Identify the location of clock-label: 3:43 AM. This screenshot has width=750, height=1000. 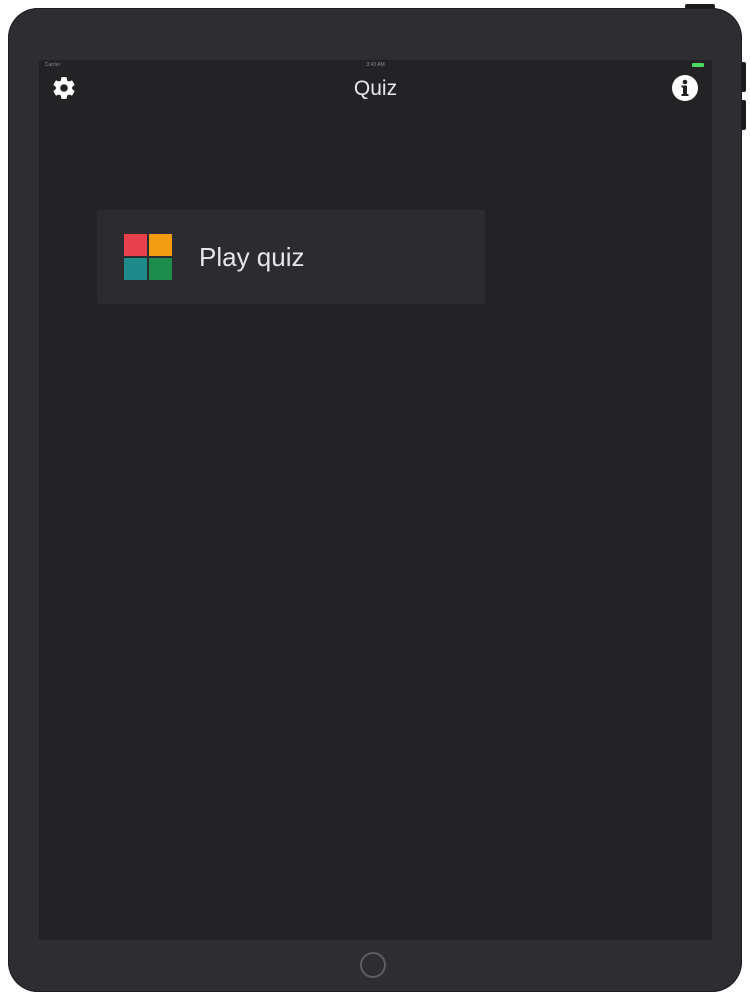
(375, 65).